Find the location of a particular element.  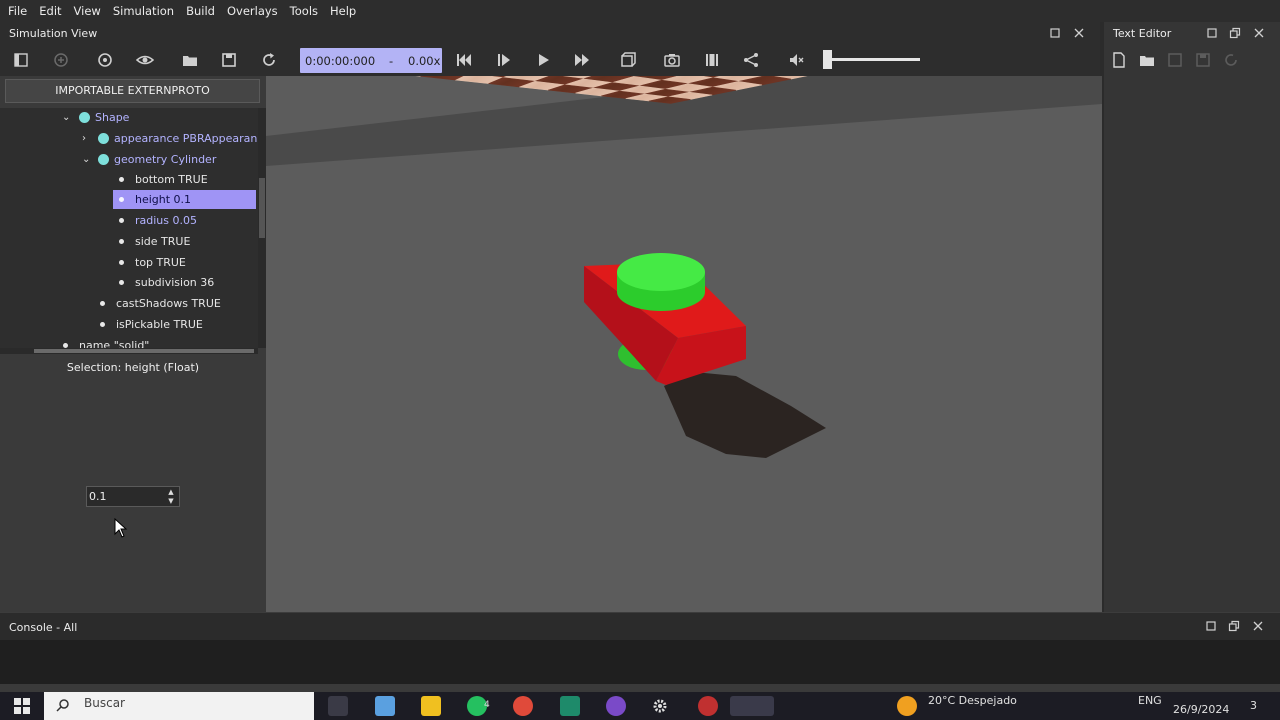

file-explorer-icon is located at coordinates (385, 706).